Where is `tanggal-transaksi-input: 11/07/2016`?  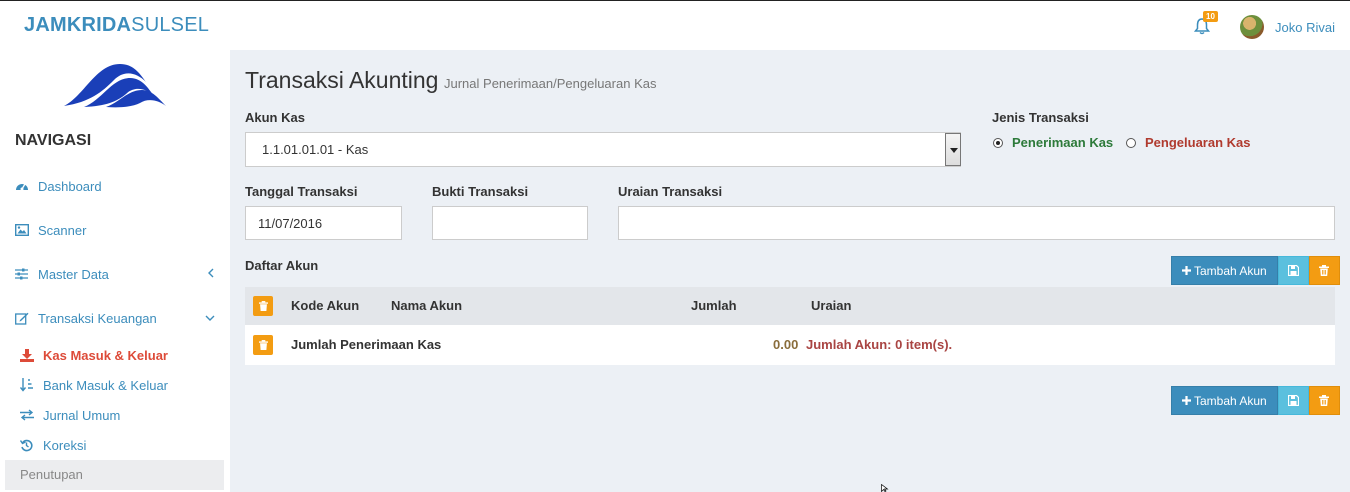
tanggal-transaksi-input: 11/07/2016 is located at coordinates (323, 223).